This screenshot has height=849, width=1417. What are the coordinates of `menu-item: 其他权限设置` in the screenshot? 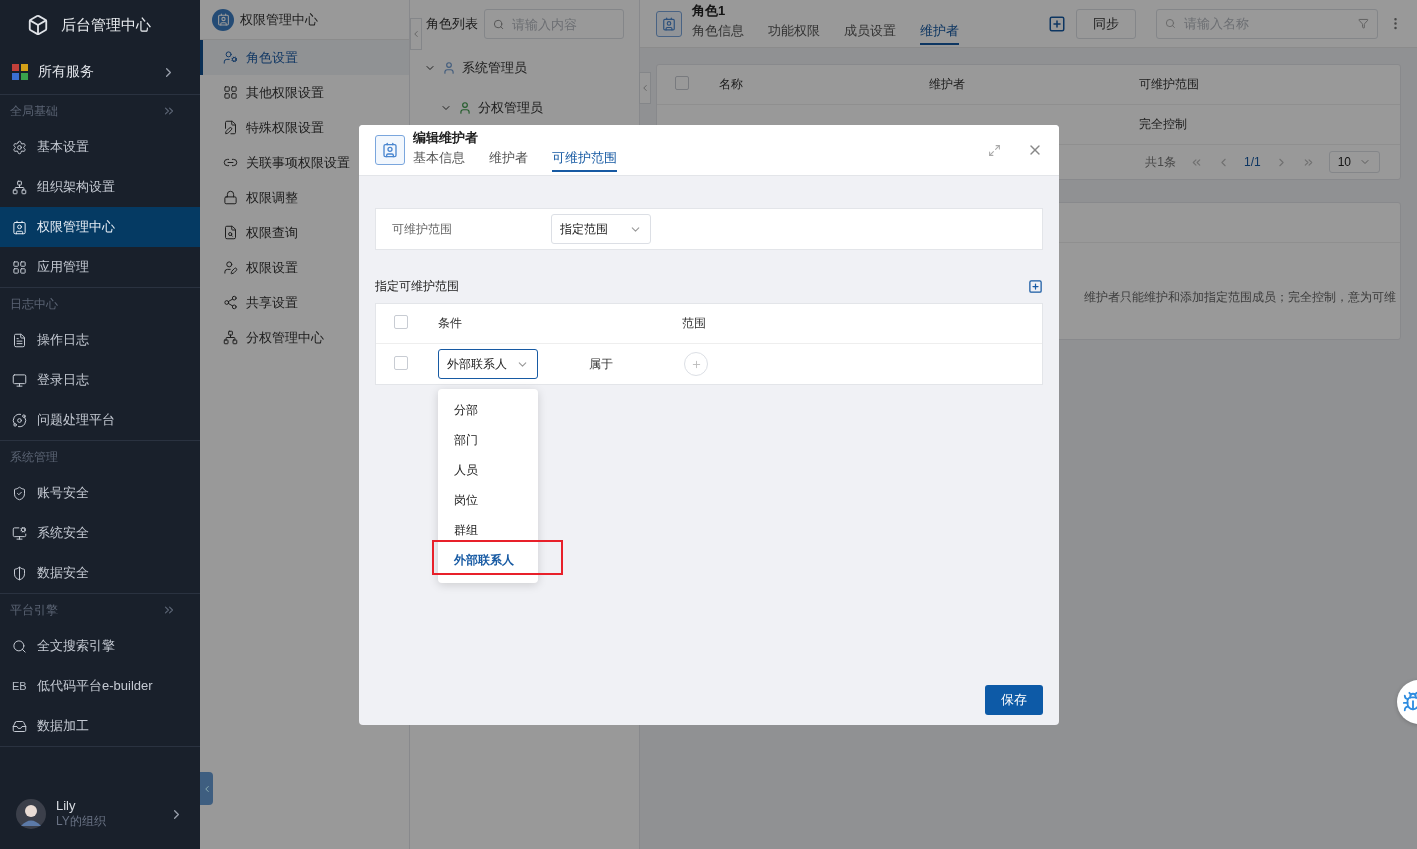 It's located at (304, 92).